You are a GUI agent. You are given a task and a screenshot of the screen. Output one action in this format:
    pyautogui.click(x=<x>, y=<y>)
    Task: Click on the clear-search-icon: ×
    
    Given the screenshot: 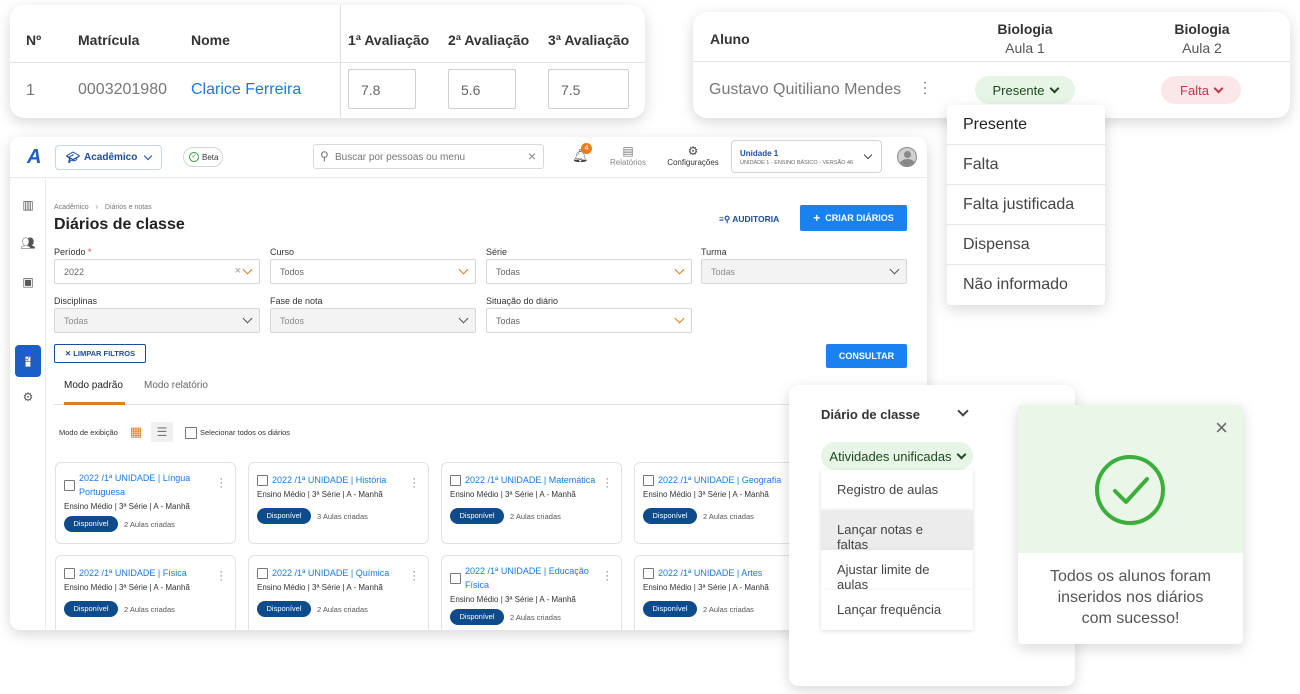 What is the action you would take?
    pyautogui.click(x=532, y=156)
    